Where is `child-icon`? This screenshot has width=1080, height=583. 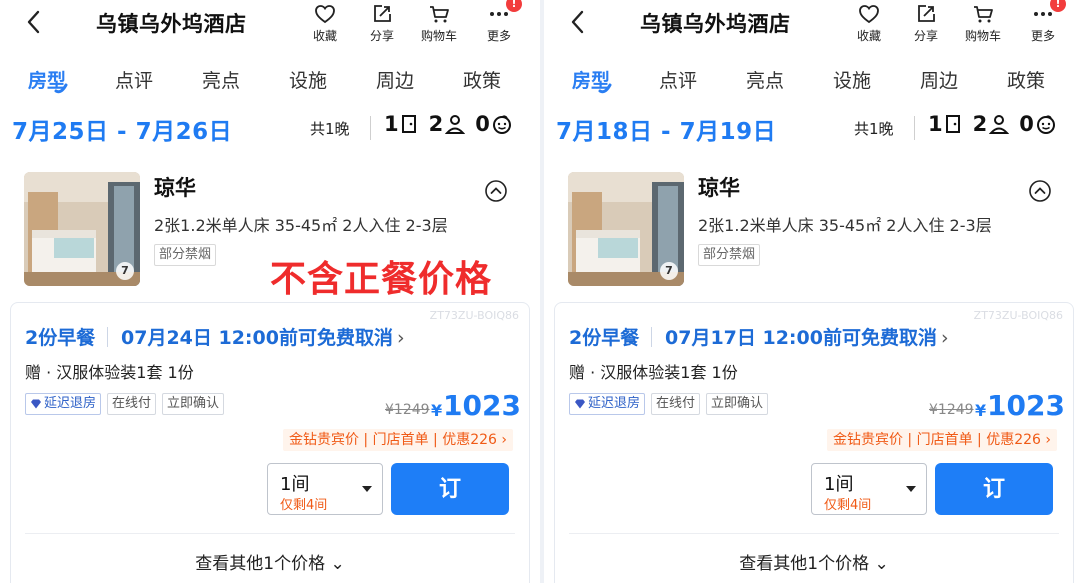 child-icon is located at coordinates (1045, 124).